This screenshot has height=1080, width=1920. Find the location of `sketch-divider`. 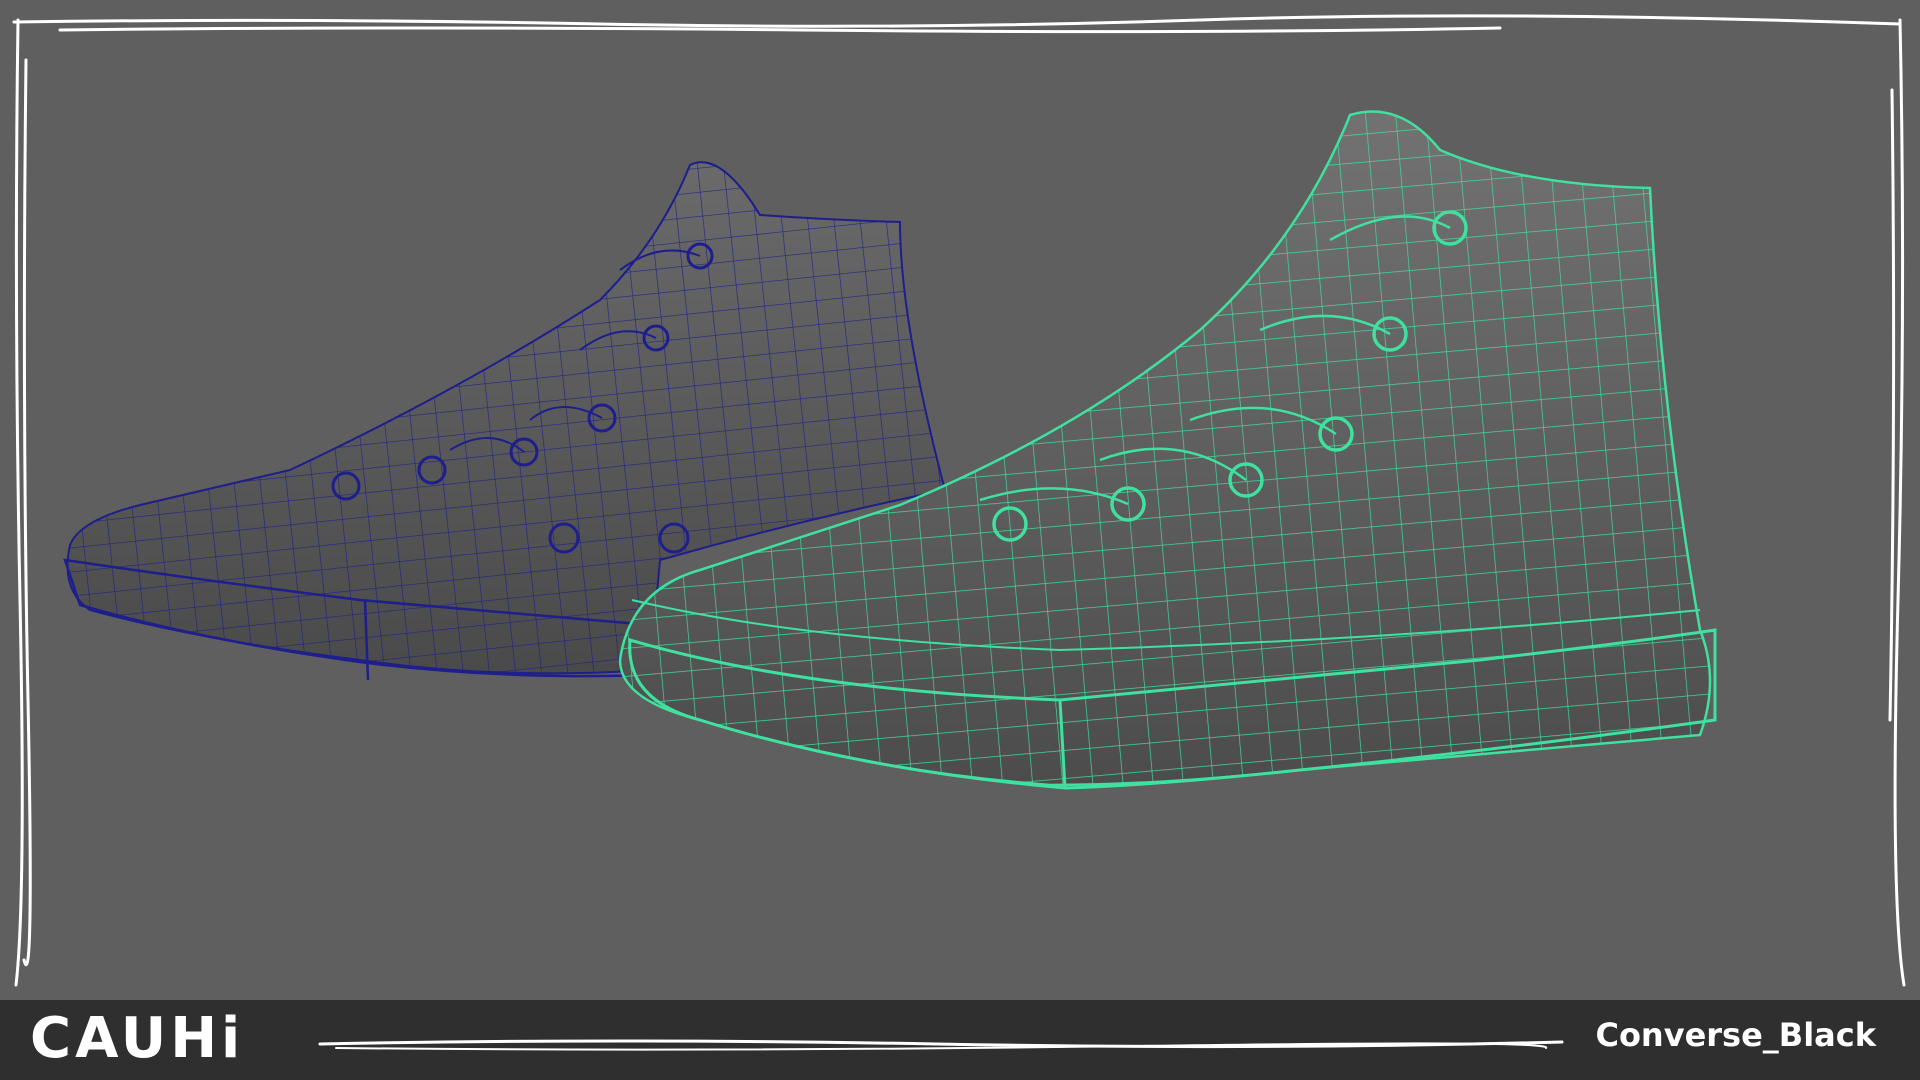

sketch-divider is located at coordinates (941, 1045).